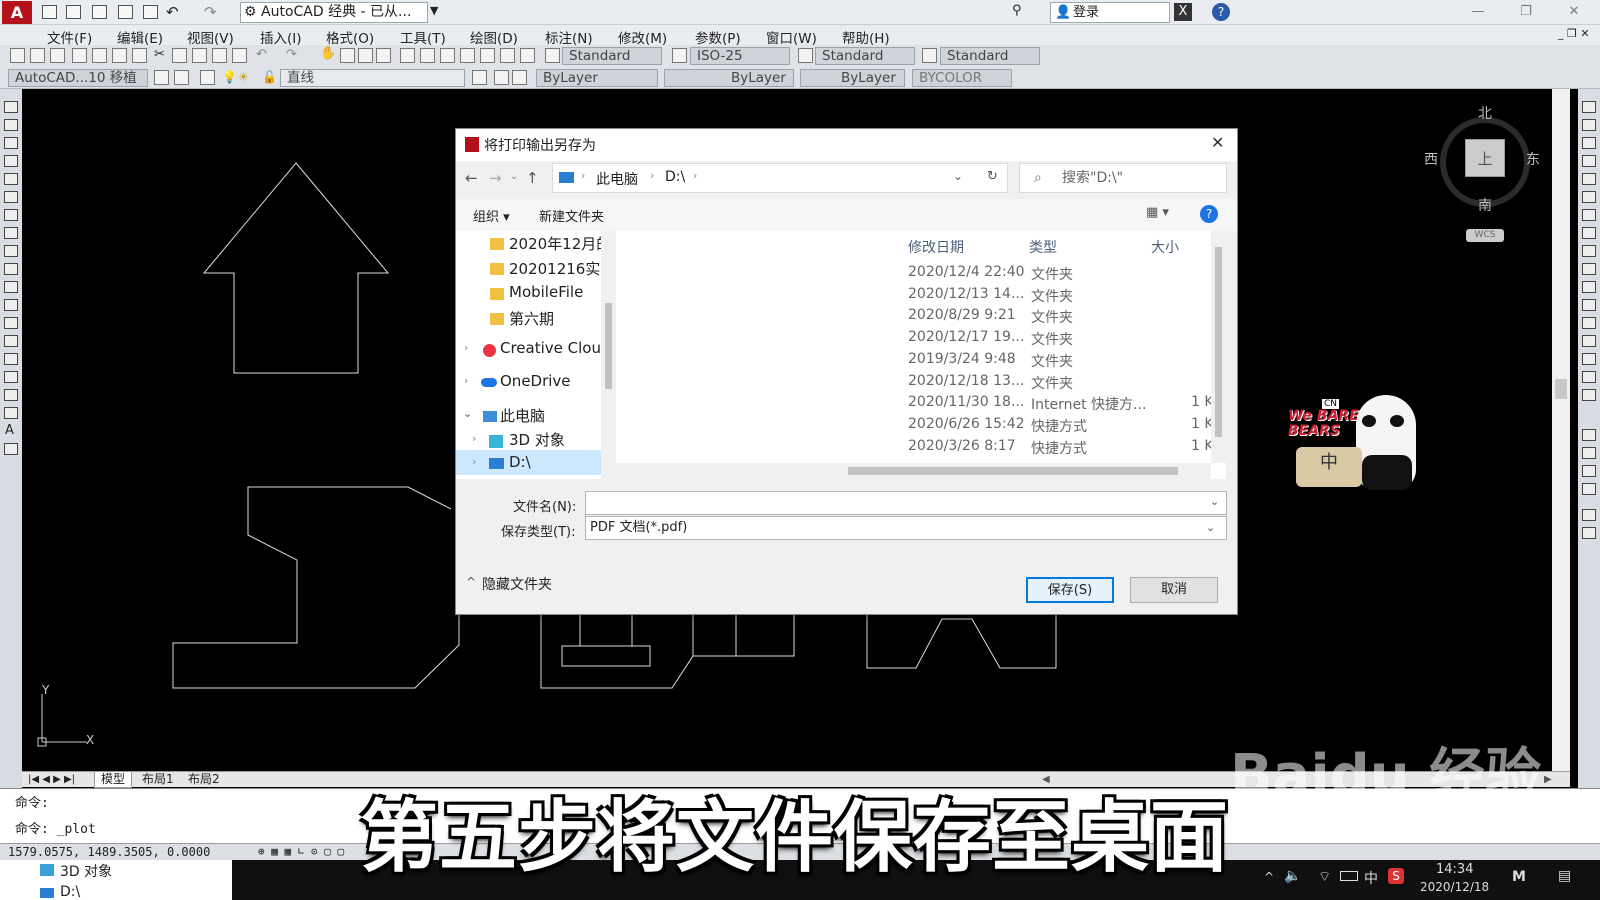 This screenshot has width=1600, height=900. What do you see at coordinates (11, 305) in the screenshot?
I see `insert-block-icon` at bounding box center [11, 305].